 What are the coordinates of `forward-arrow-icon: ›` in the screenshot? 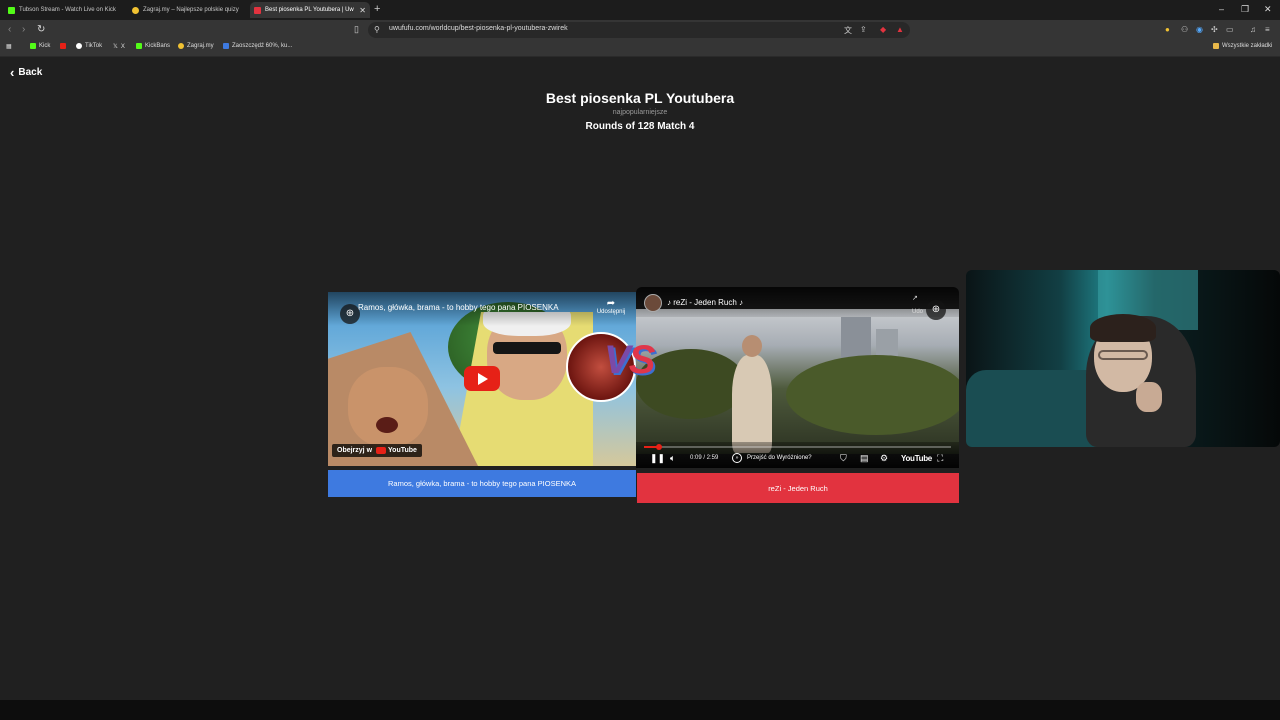 It's located at (23, 29).